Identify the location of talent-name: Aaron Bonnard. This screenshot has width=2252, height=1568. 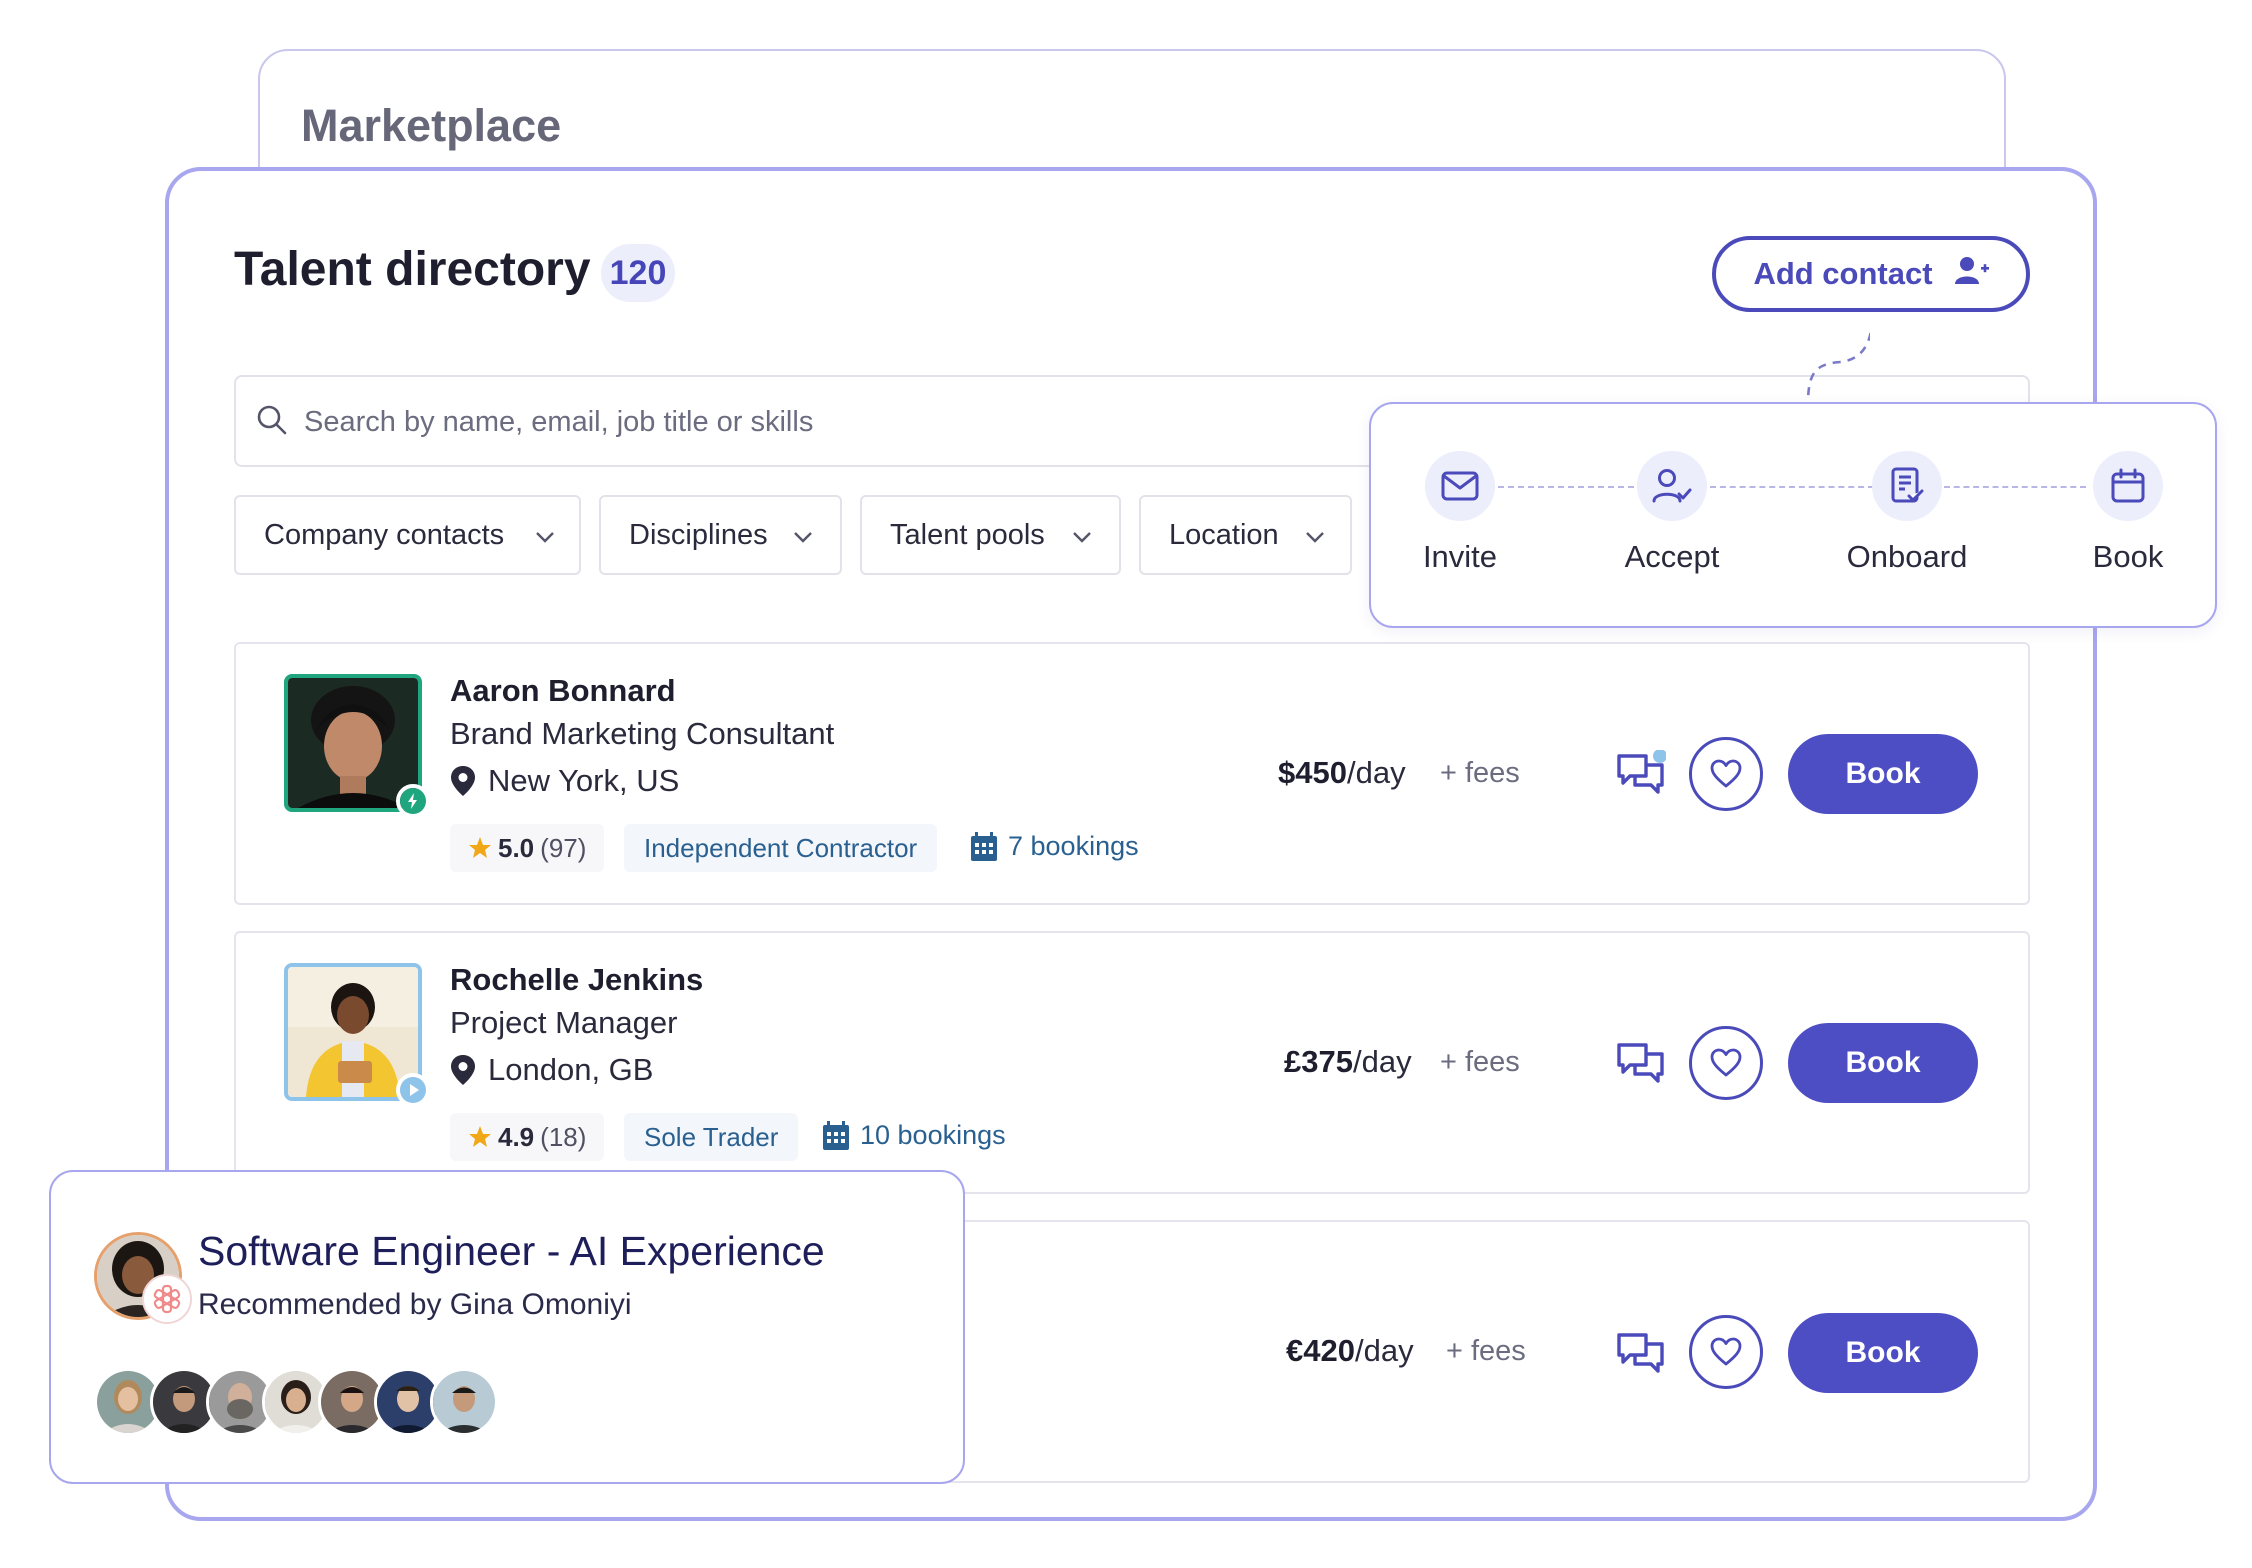
(563, 691).